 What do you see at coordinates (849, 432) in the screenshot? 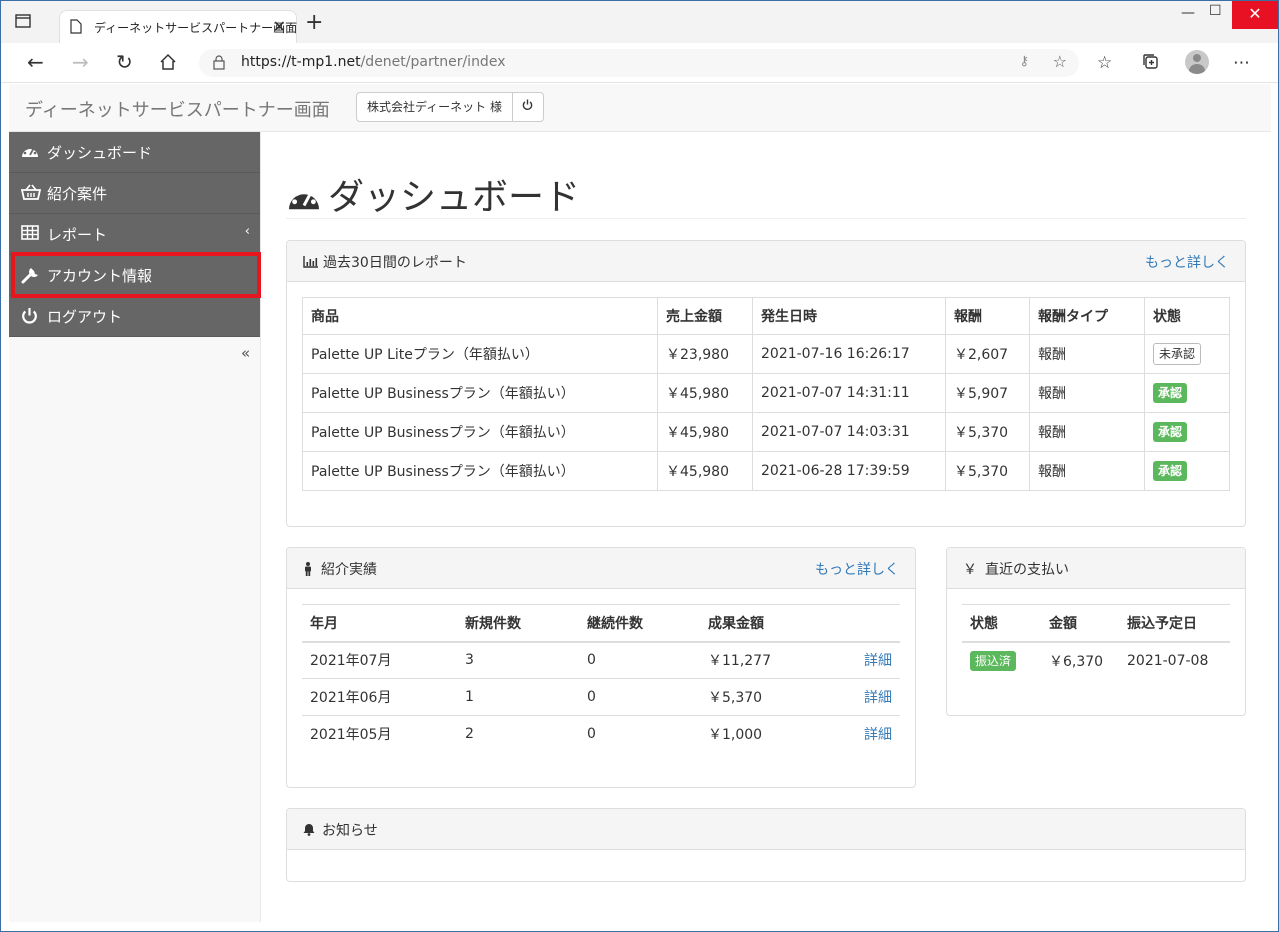
I see `date-cell: 2021-07-07 14:03:31` at bounding box center [849, 432].